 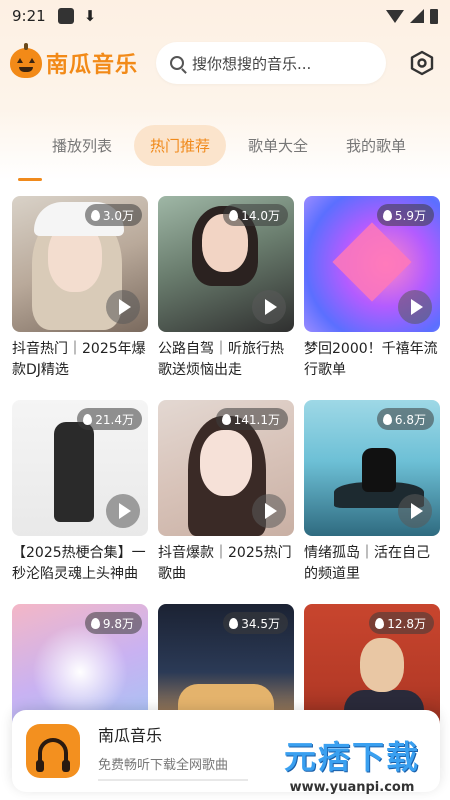 I want to click on play-count-badge: 9.8万, so click(x=113, y=623).